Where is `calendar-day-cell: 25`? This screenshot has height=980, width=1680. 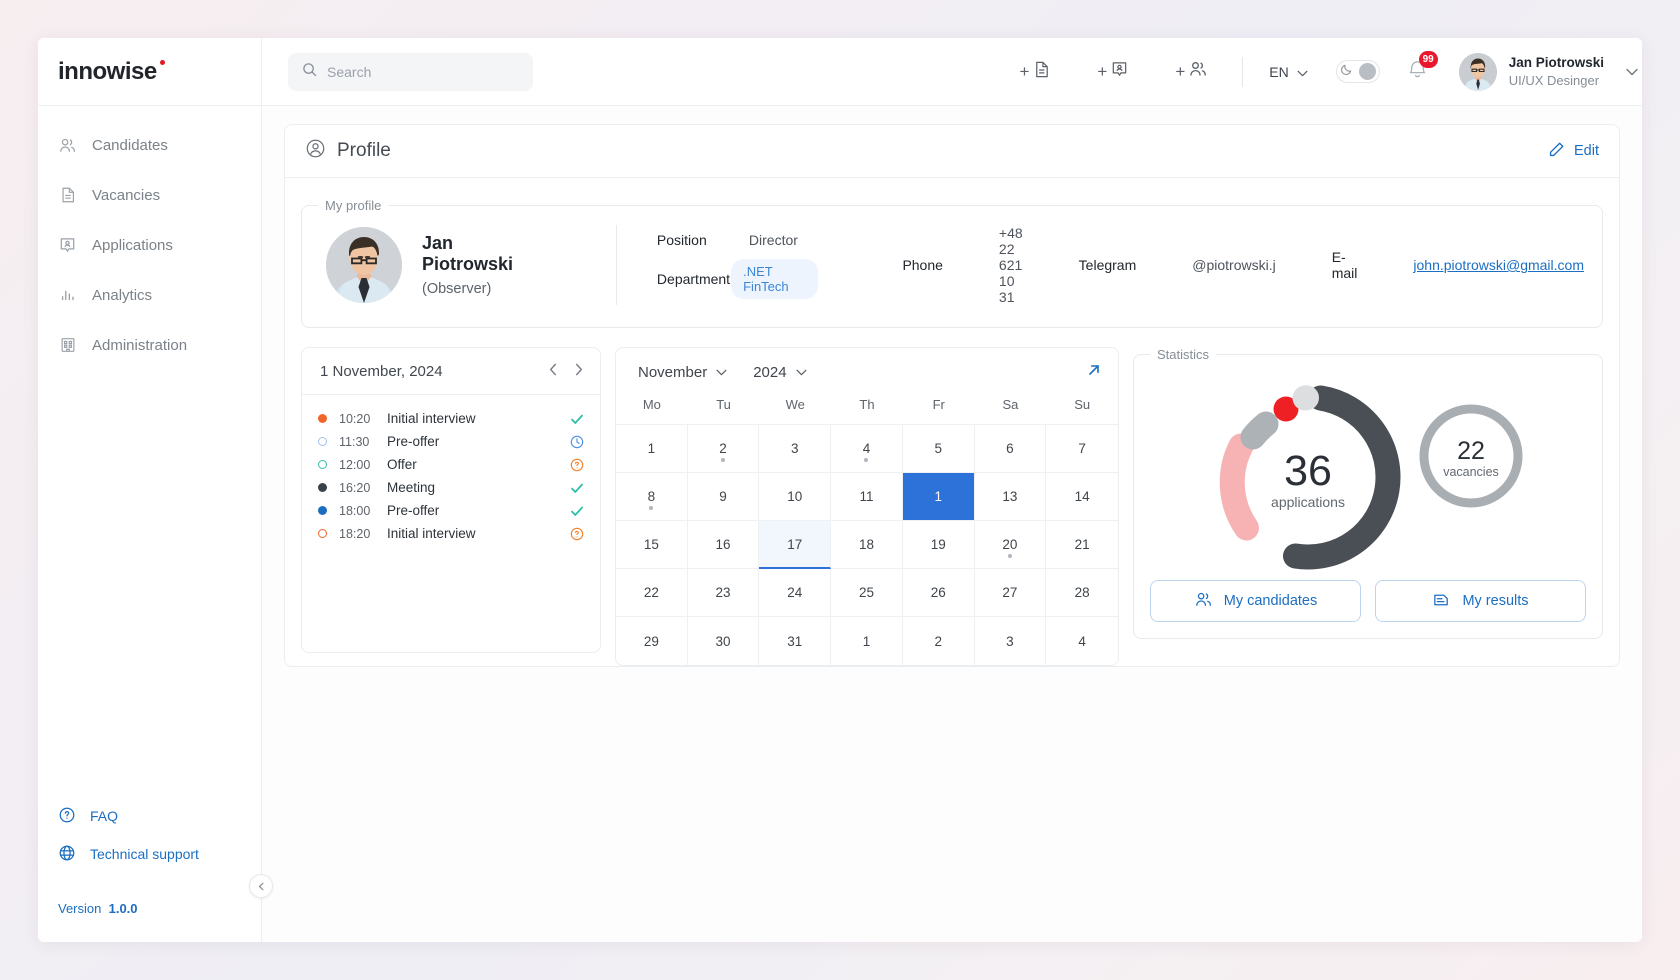
calendar-day-cell: 25 is located at coordinates (867, 593).